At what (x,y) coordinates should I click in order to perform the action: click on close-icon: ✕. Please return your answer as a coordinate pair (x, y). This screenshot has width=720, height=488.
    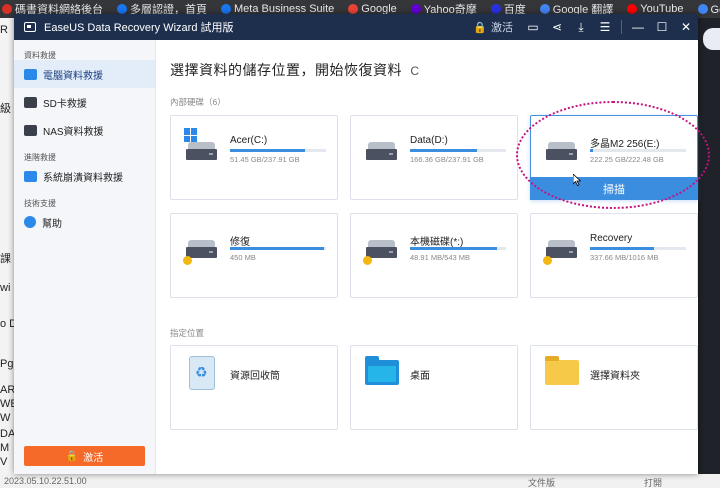
    Looking at the image, I should click on (686, 27).